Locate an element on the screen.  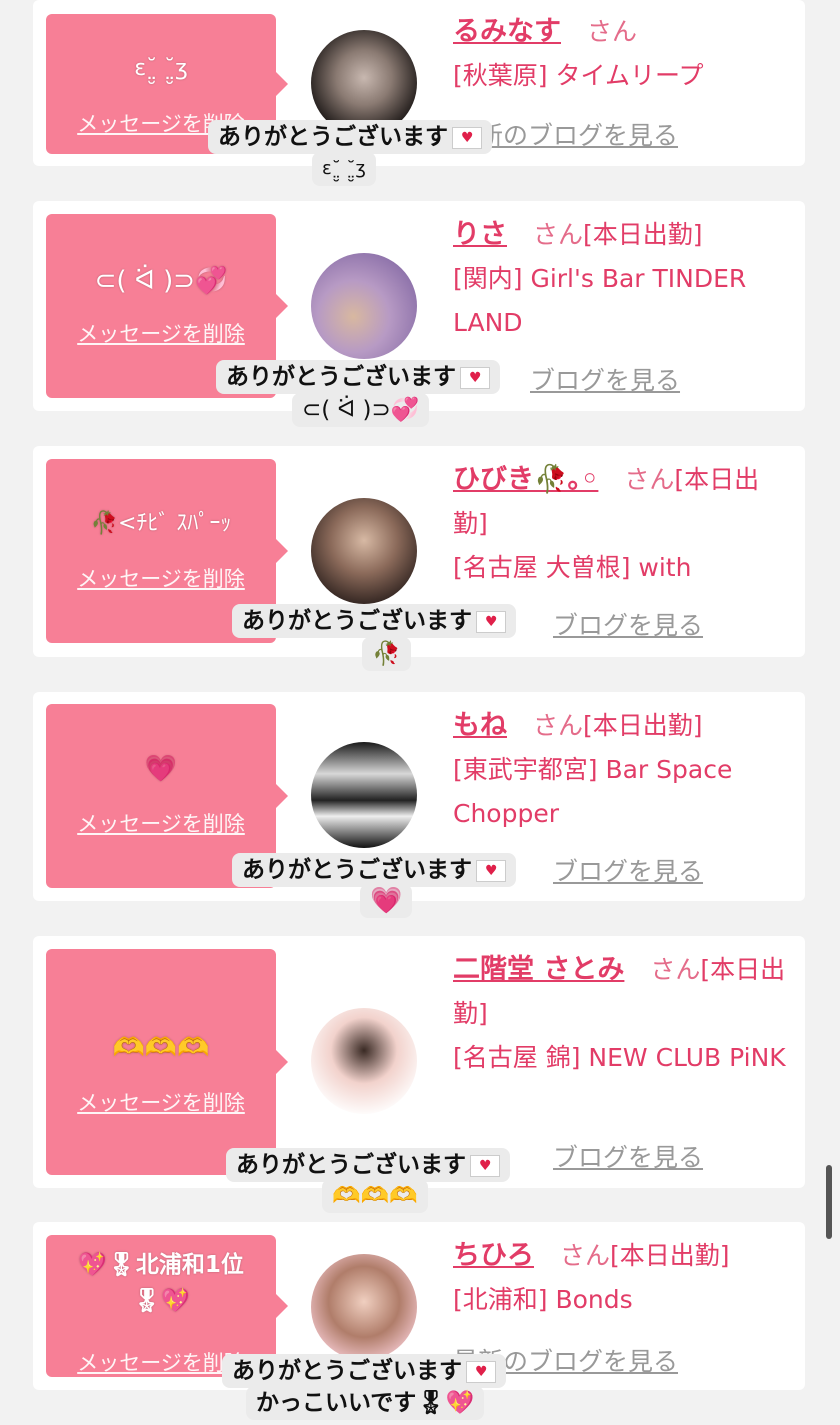
user-name-link: ちひろ is located at coordinates (493, 1255).